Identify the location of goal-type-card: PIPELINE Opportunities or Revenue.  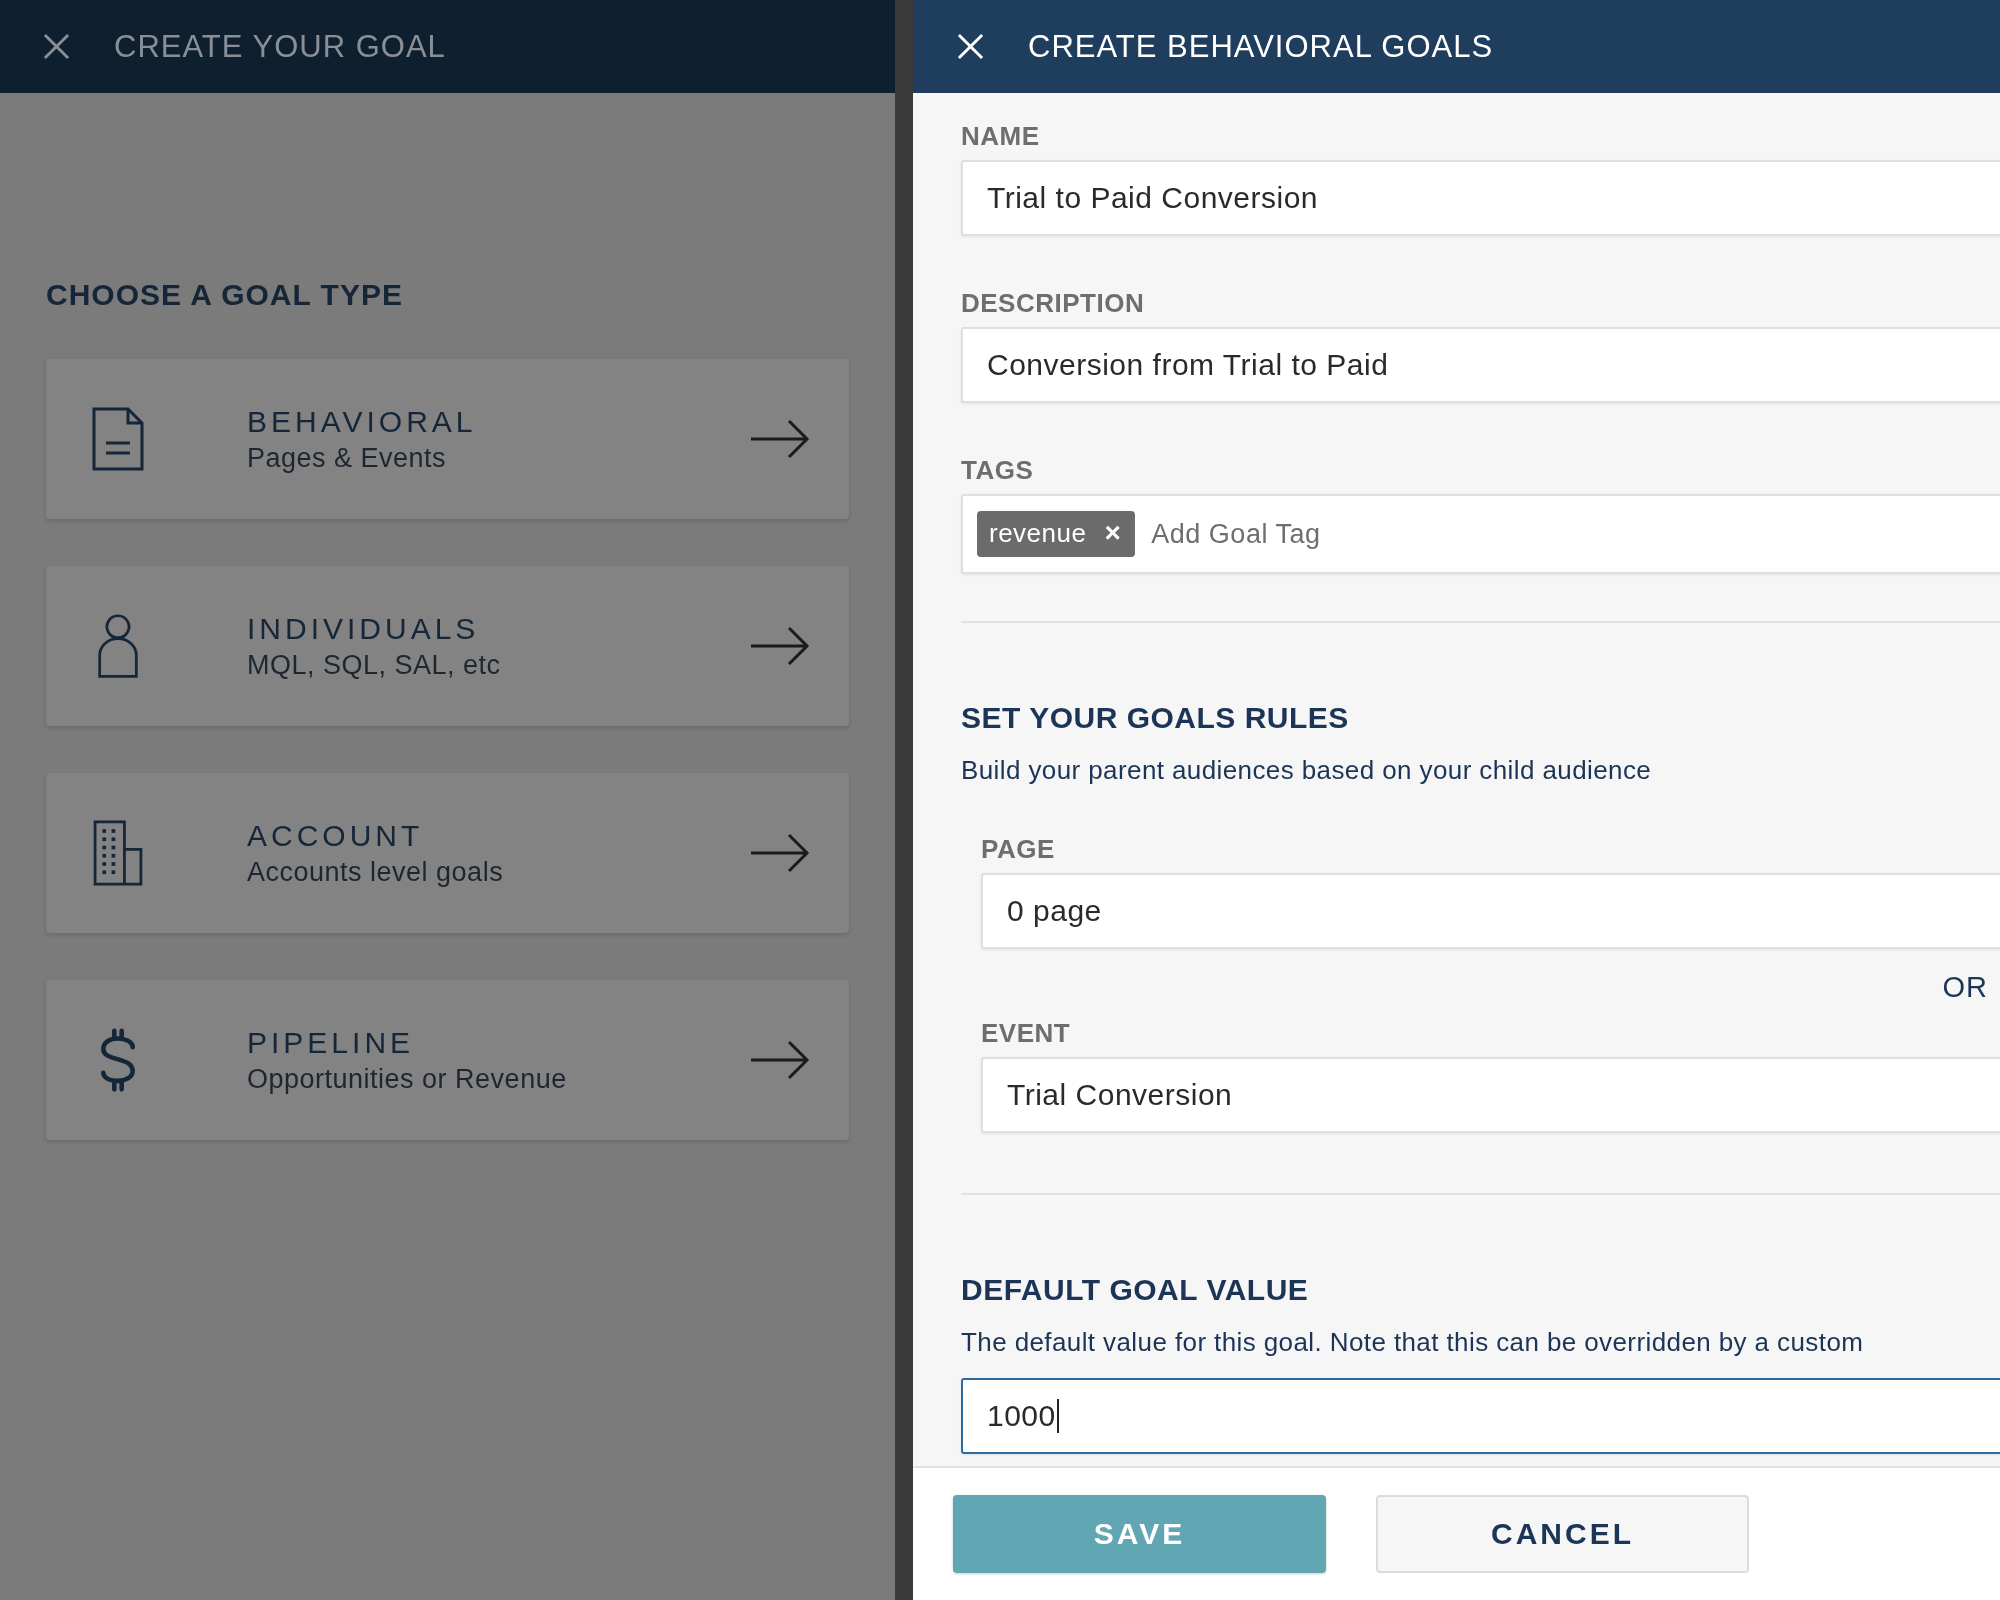
(447, 1060).